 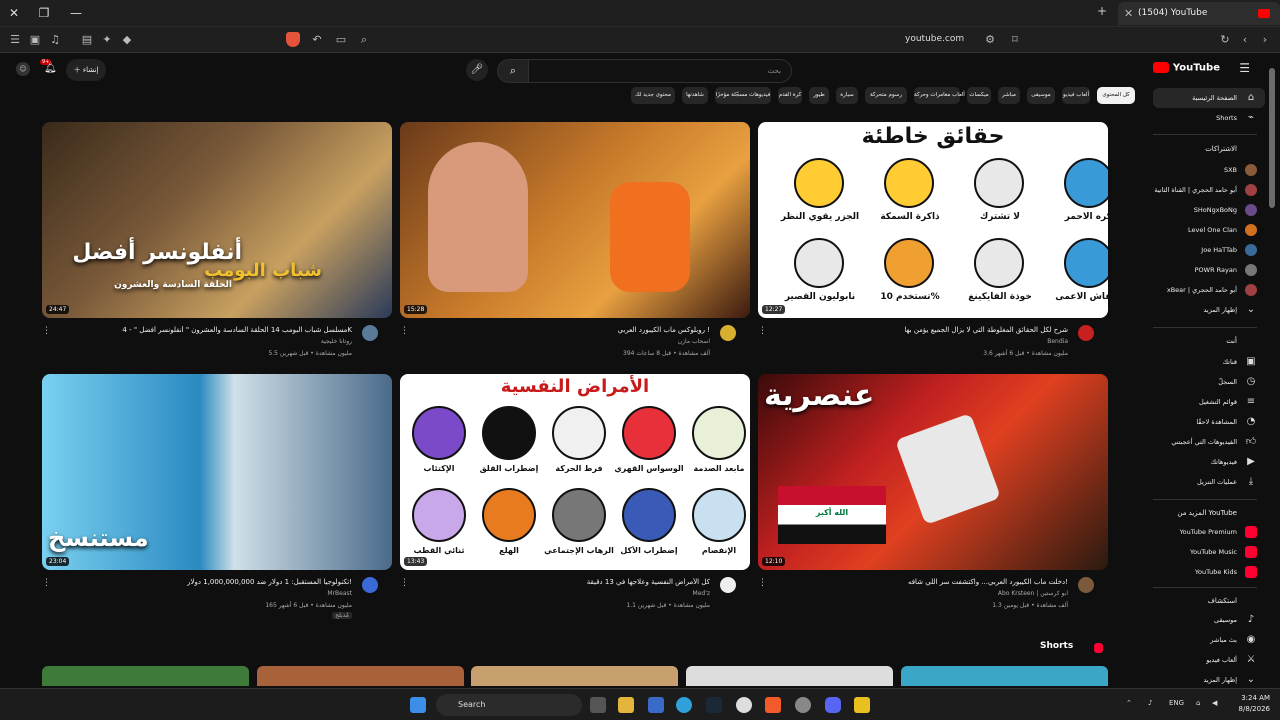 What do you see at coordinates (744, 705) in the screenshot?
I see `settings-icon` at bounding box center [744, 705].